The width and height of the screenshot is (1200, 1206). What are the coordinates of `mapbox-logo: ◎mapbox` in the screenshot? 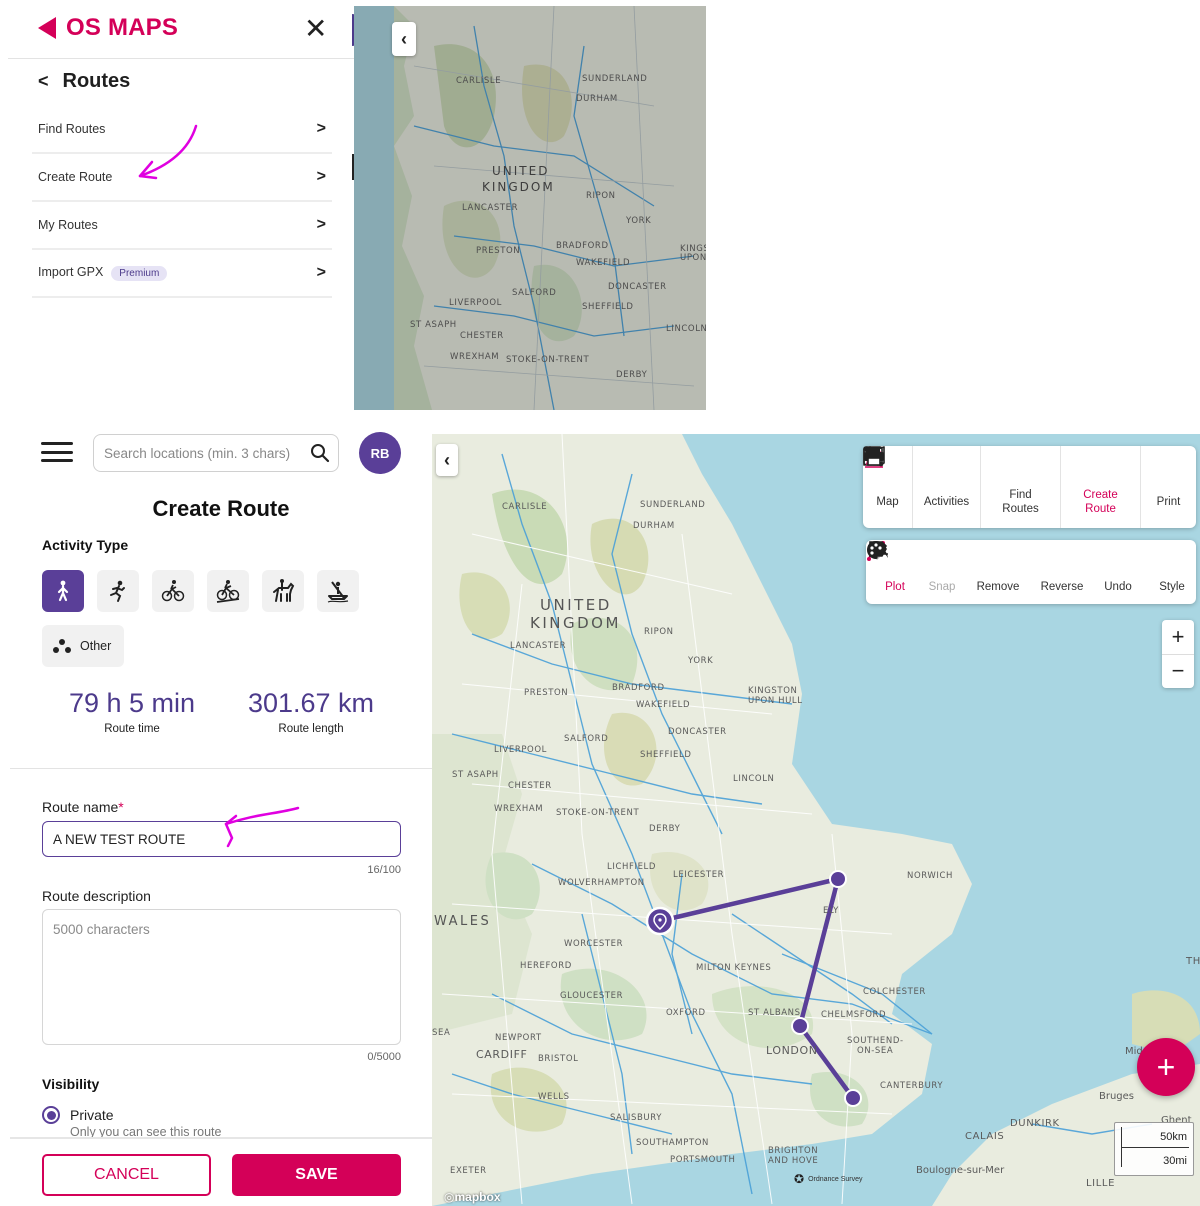 It's located at (472, 1197).